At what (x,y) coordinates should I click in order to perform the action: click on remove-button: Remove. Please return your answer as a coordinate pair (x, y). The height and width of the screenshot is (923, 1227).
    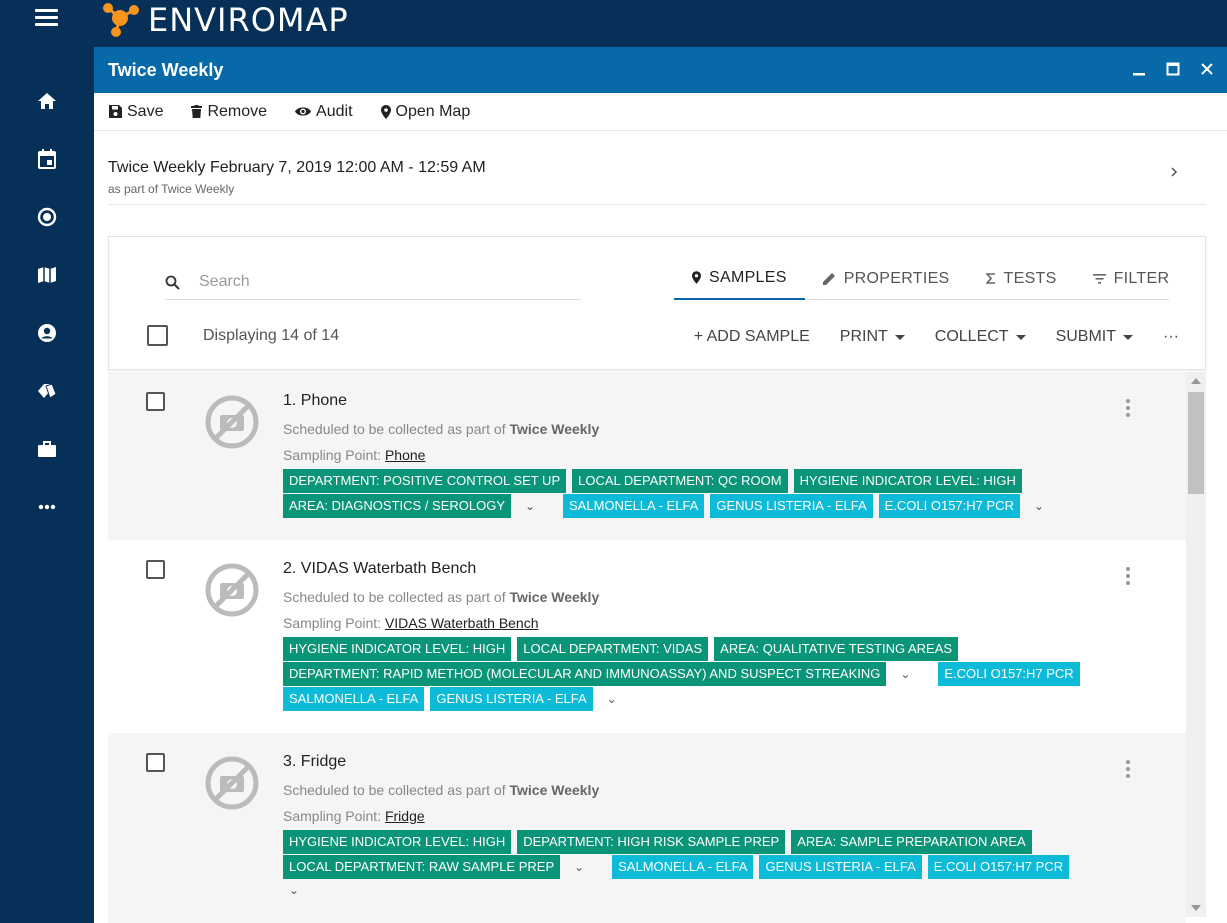
    Looking at the image, I should click on (229, 112).